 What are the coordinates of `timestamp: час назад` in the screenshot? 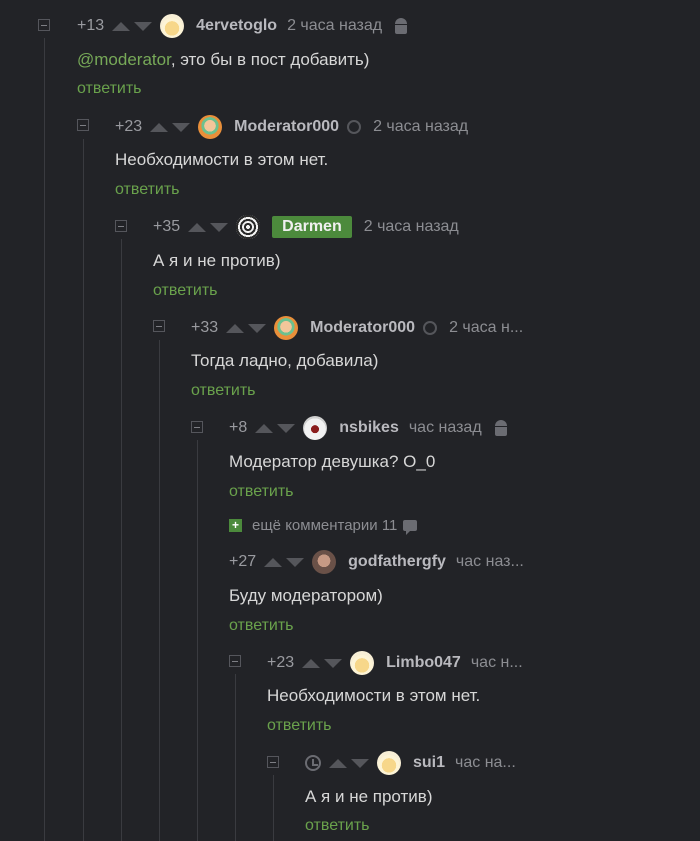 It's located at (445, 428).